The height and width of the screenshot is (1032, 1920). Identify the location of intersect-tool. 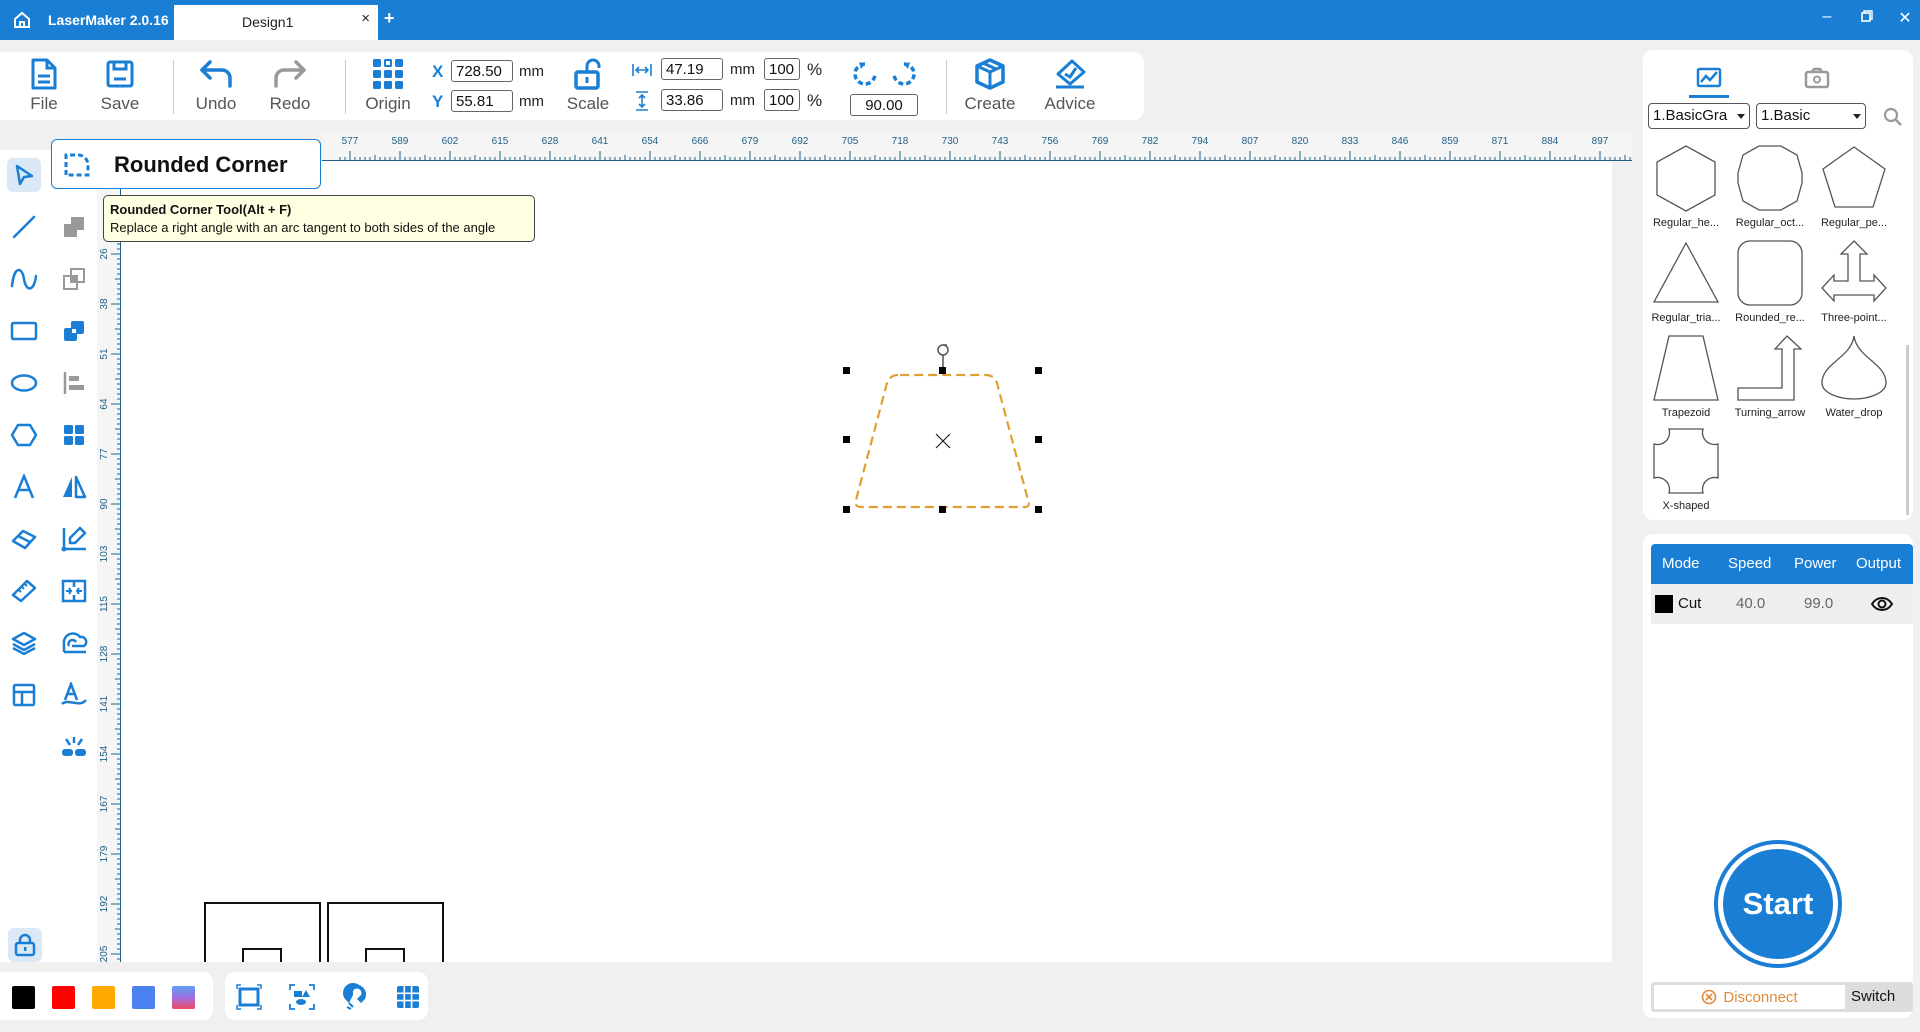
(74, 331).